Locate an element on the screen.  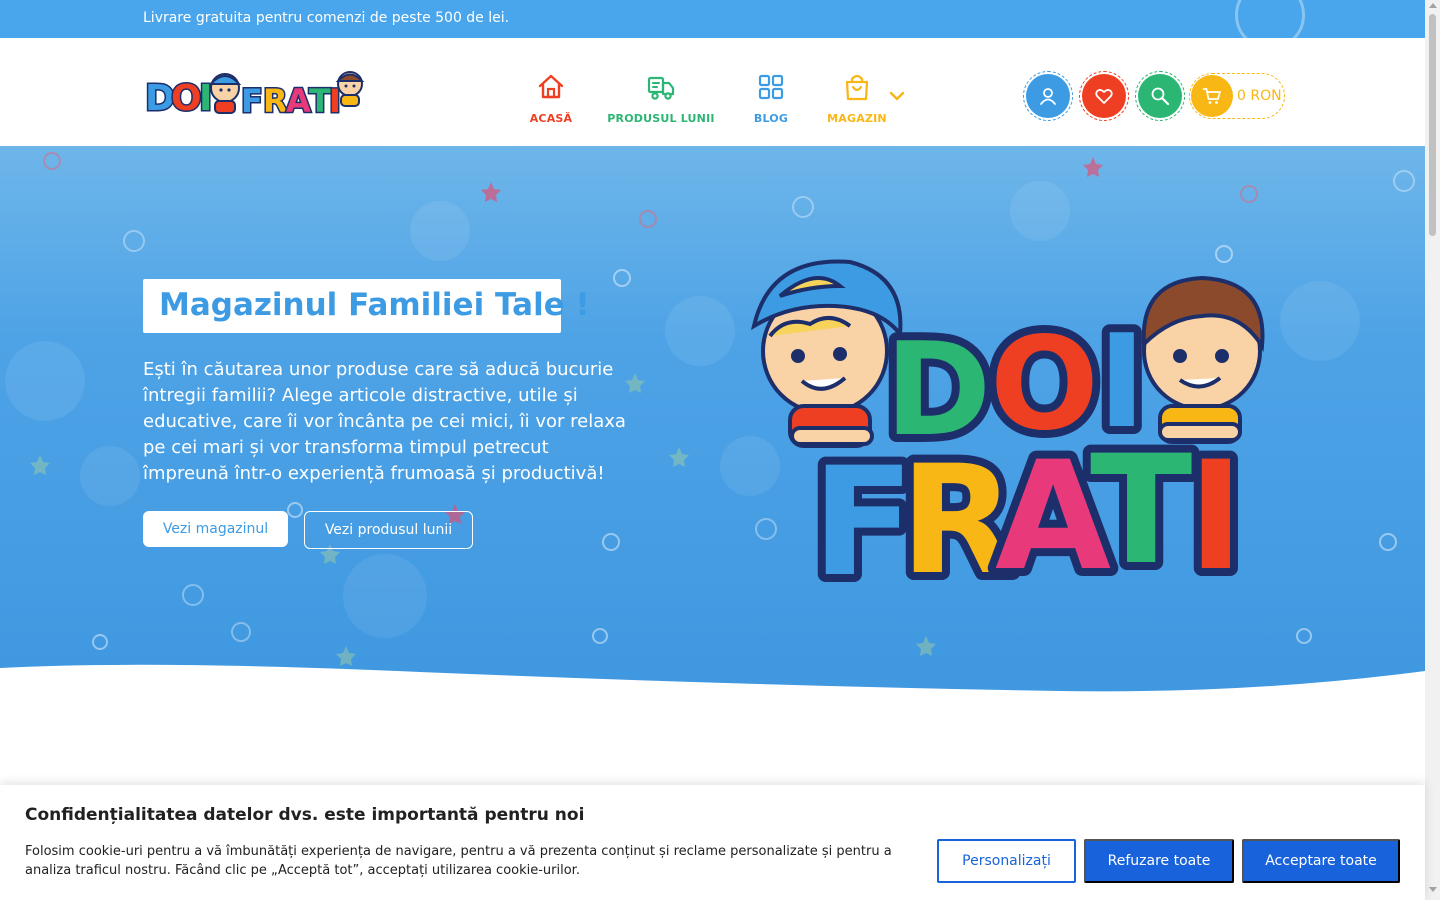
view-product-of-month-button: Vezi produsul lunii is located at coordinates (388, 530).